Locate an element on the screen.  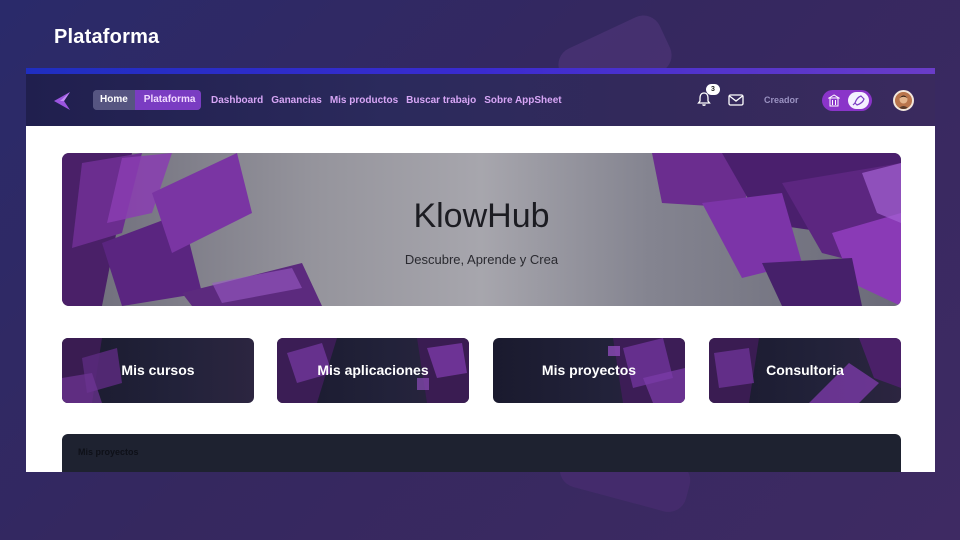
nav-buscar-trabajo: Buscar trabajo is located at coordinates (441, 100).